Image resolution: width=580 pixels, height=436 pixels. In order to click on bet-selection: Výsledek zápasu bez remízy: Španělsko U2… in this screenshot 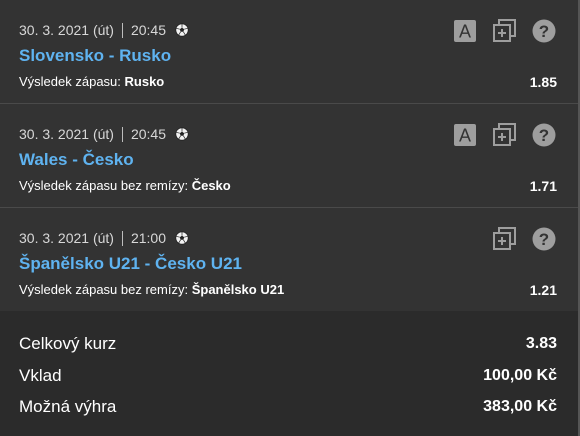, I will do `click(151, 289)`.